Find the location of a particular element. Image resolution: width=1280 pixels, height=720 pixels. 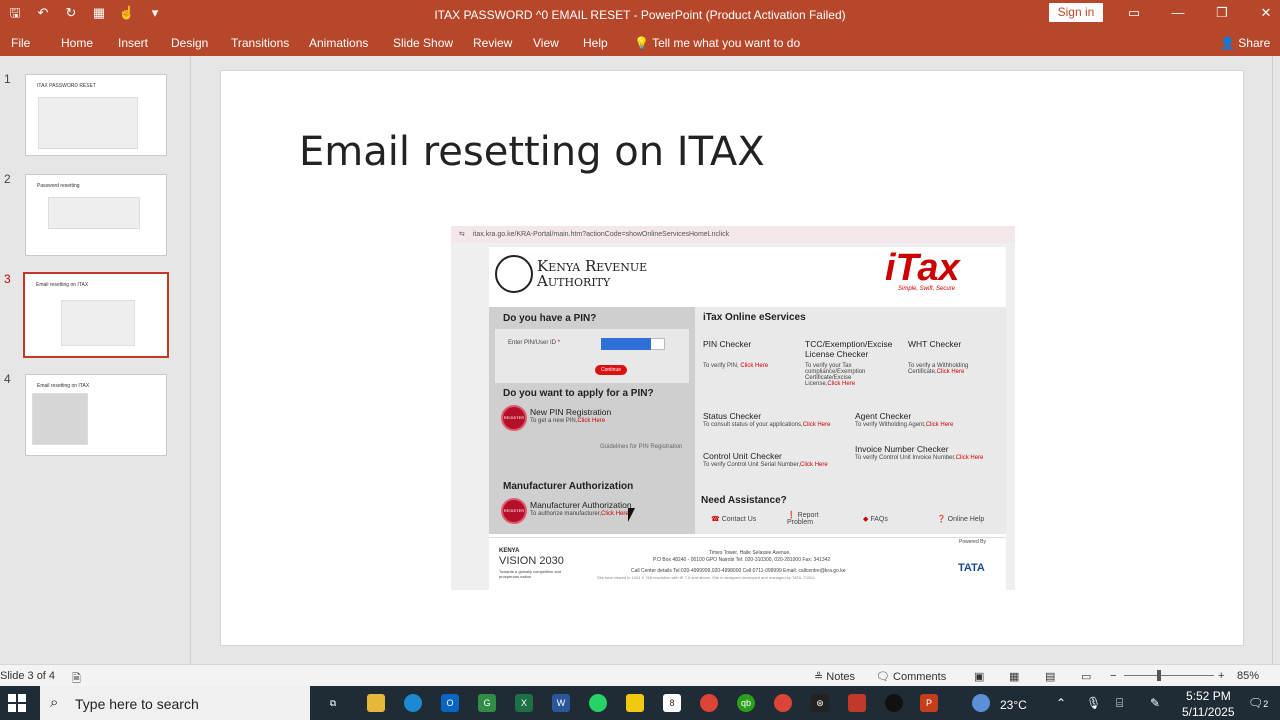

zoom-slider is located at coordinates (1169, 675).